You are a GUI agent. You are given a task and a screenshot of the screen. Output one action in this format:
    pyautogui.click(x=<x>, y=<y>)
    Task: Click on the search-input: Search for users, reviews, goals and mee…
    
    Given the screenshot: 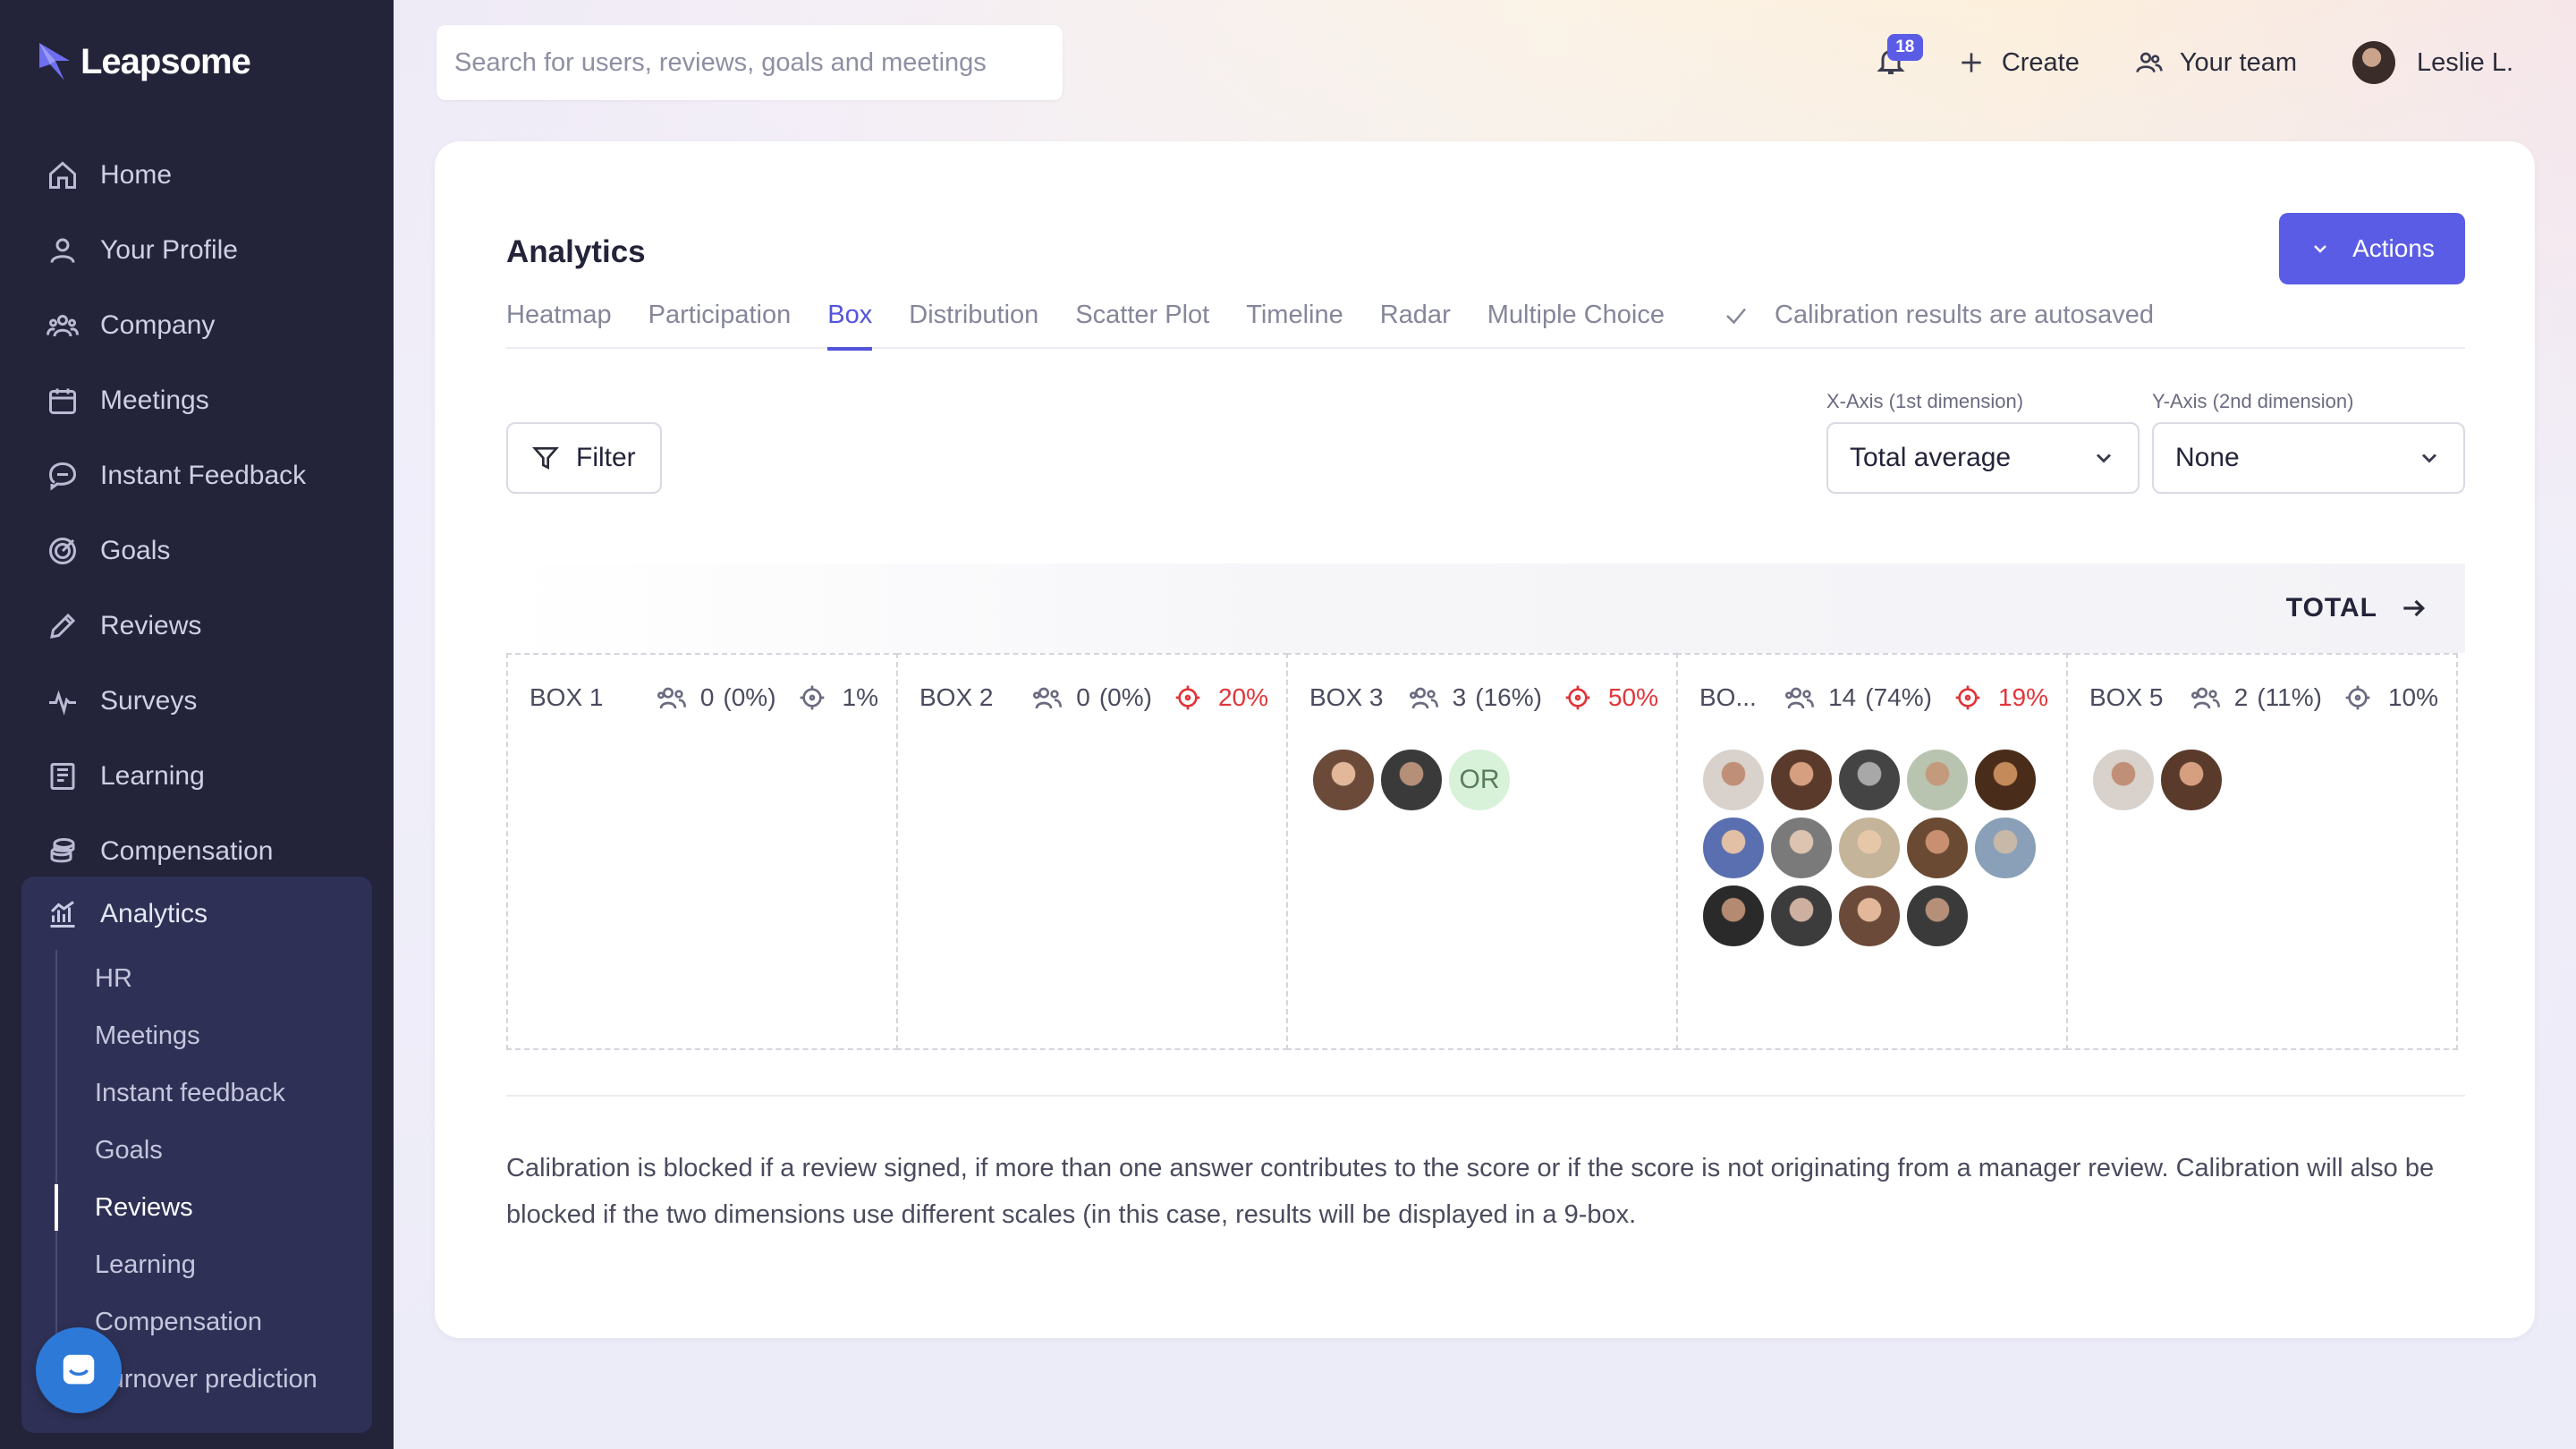 What is the action you would take?
    pyautogui.click(x=749, y=62)
    